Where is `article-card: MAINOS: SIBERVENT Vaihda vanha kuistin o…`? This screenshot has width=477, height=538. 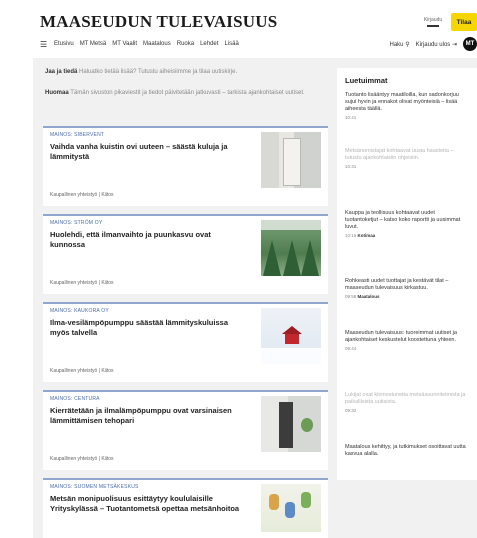 article-card: MAINOS: SIBERVENT Vaihda vanha kuistin o… is located at coordinates (185, 166).